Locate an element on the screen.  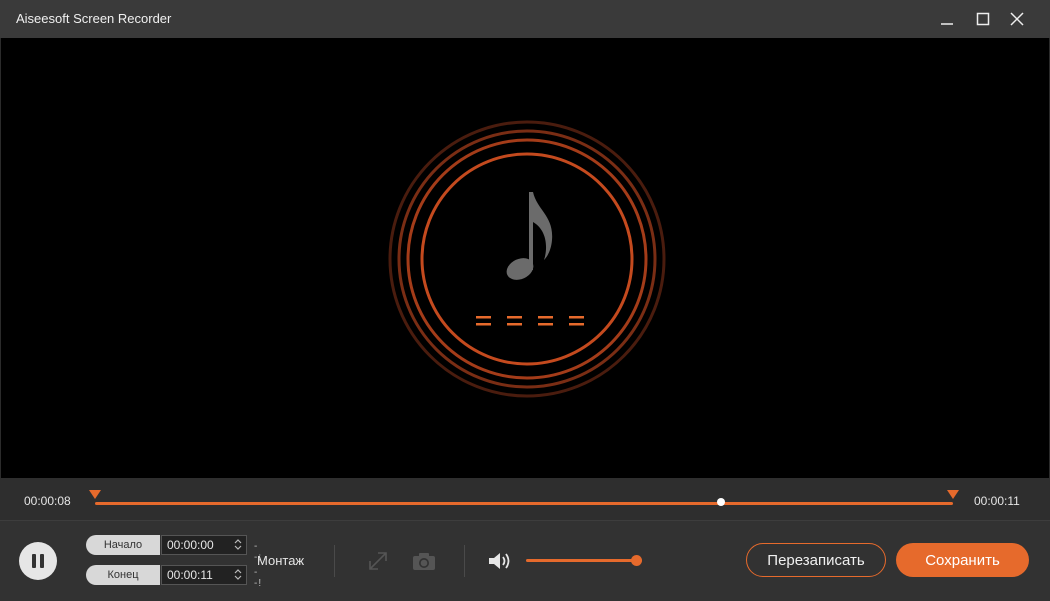
speaker-icon is located at coordinates (499, 561).